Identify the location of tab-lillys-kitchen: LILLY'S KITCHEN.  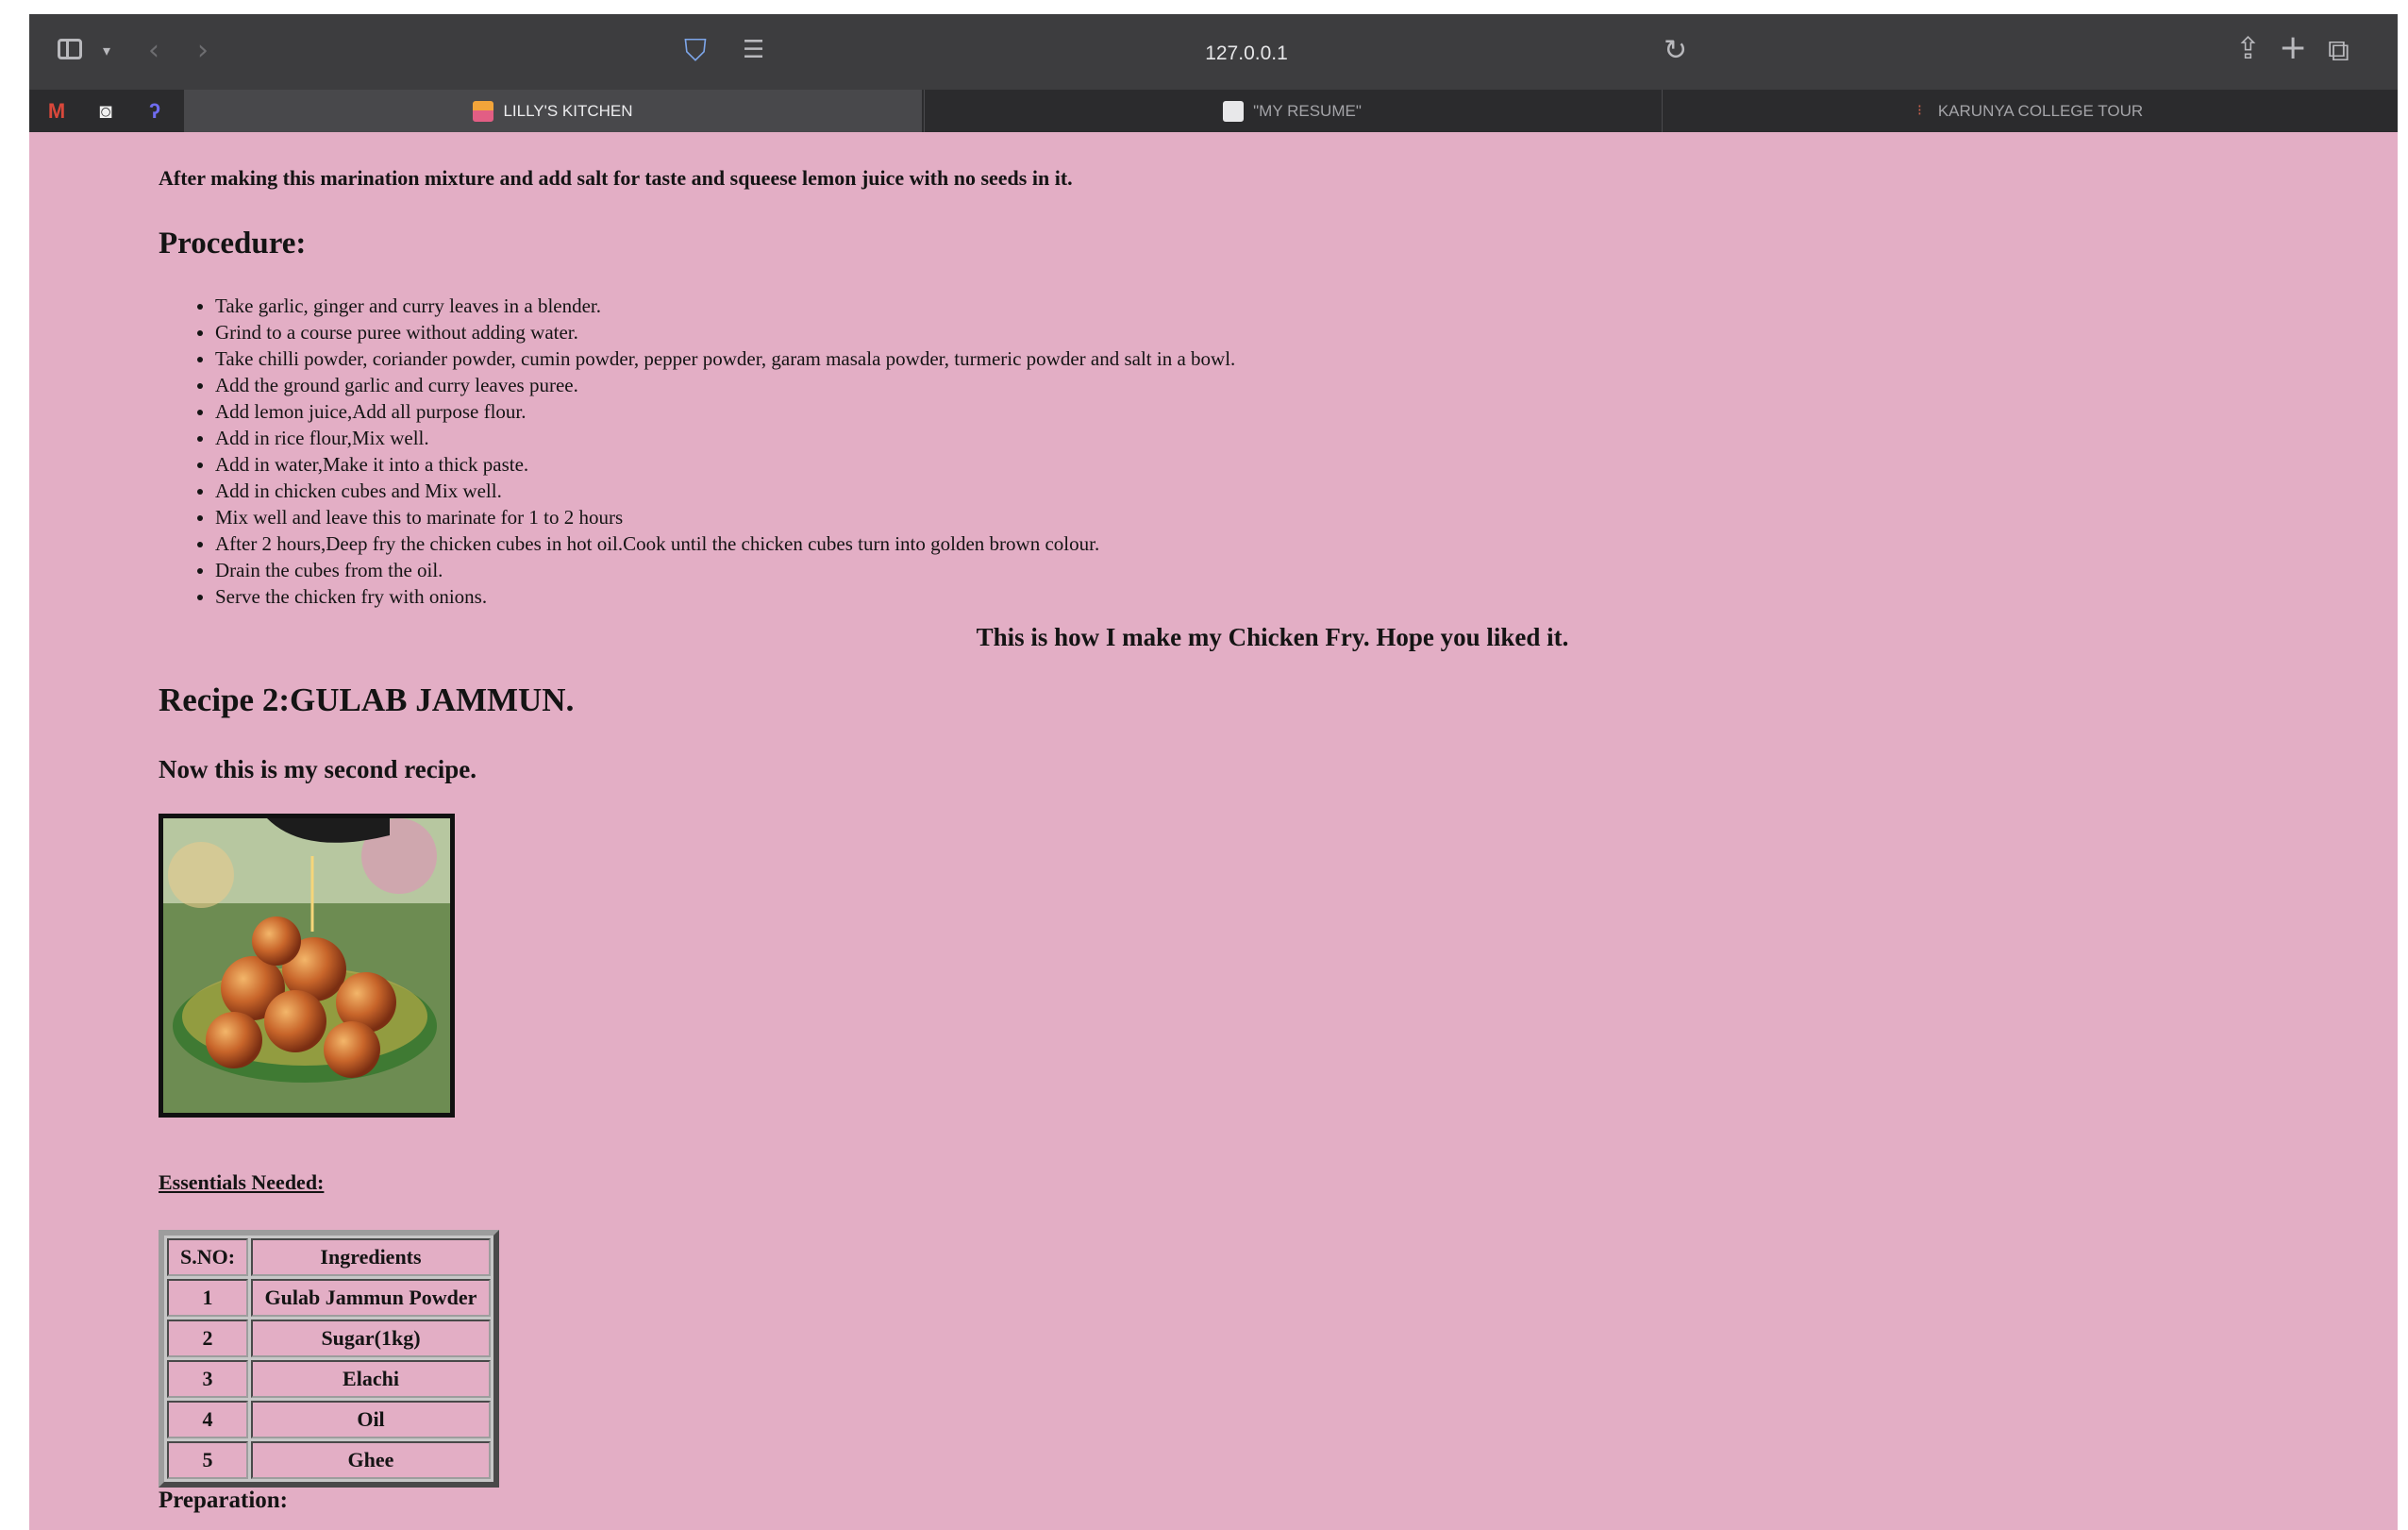
(553, 111).